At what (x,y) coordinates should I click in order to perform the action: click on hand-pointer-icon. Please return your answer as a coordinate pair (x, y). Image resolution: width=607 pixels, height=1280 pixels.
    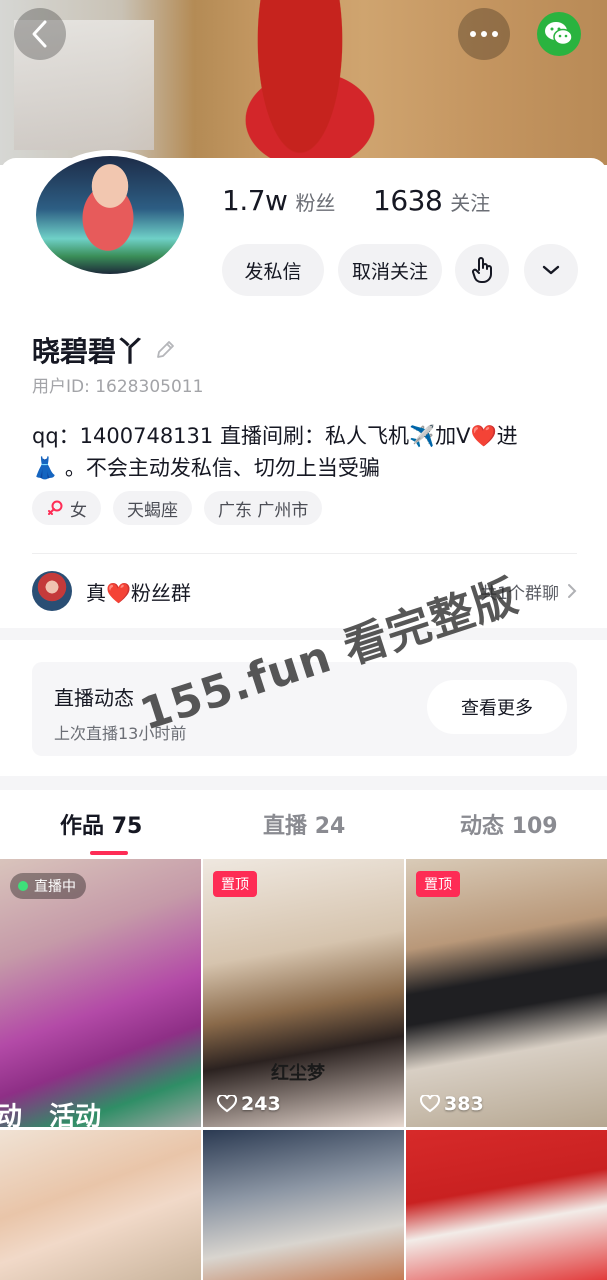
    Looking at the image, I should click on (482, 270).